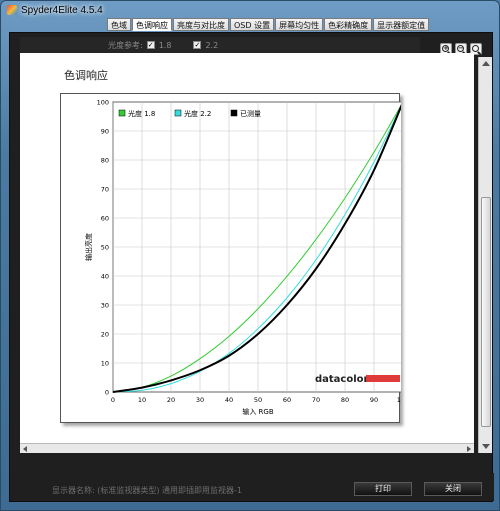 Image resolution: width=500 pixels, height=511 pixels. What do you see at coordinates (150, 45) in the screenshot?
I see `gamma-1-8-checkbox: ✓` at bounding box center [150, 45].